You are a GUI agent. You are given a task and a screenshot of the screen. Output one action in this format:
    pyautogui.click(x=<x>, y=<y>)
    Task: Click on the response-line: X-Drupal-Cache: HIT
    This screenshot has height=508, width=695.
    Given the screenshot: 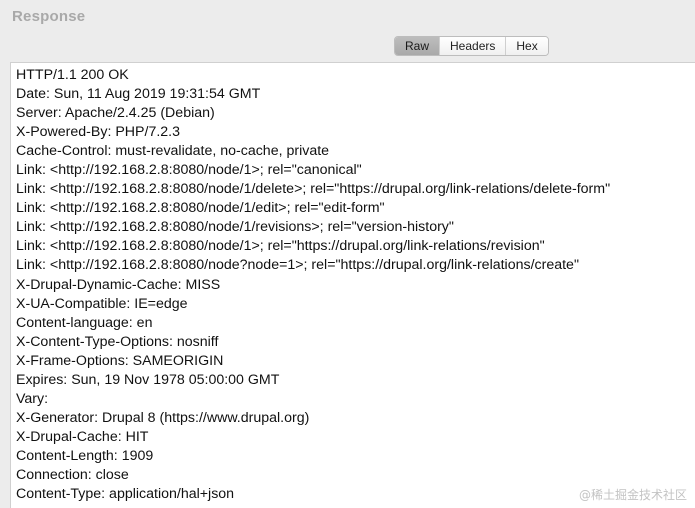 What is the action you would take?
    pyautogui.click(x=82, y=436)
    